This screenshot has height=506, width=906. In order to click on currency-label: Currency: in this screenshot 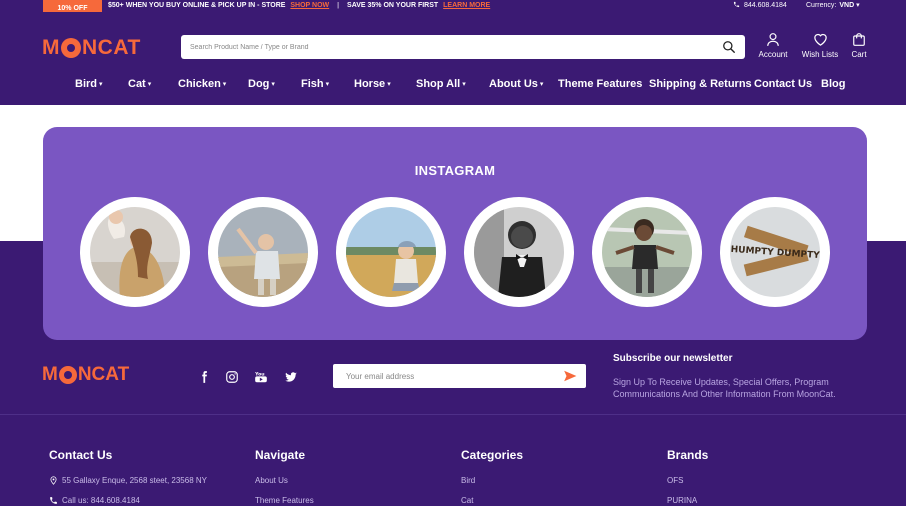, I will do `click(821, 5)`.